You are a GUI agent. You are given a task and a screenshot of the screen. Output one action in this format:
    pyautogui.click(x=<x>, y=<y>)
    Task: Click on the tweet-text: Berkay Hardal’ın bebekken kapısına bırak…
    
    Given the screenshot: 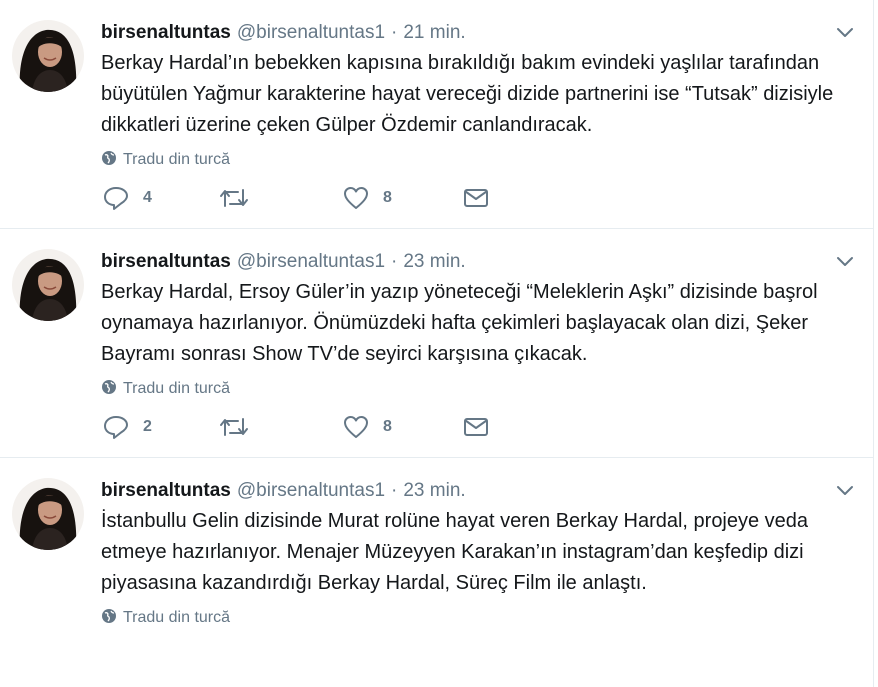 What is the action you would take?
    pyautogui.click(x=467, y=94)
    